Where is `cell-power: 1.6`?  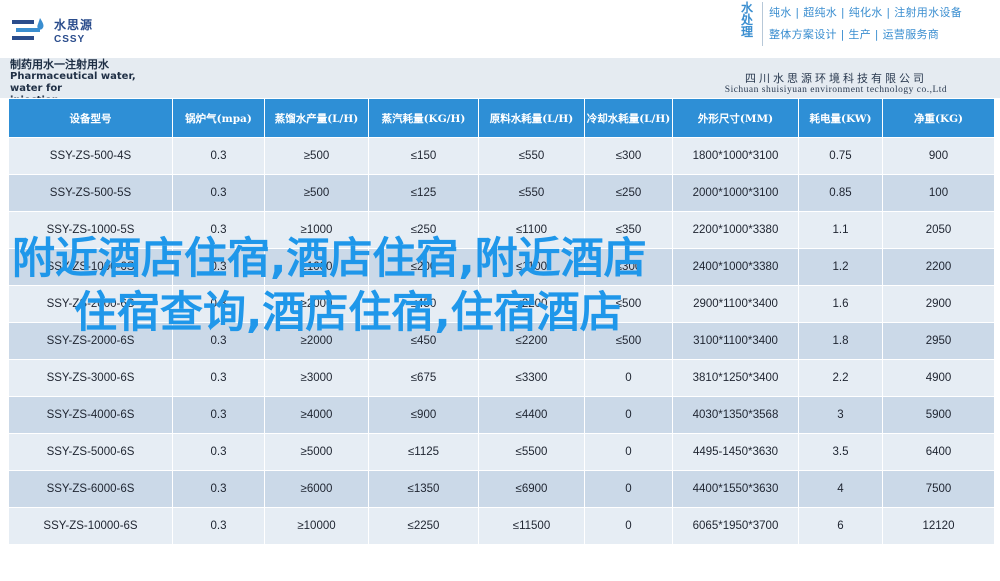
cell-power: 1.6 is located at coordinates (840, 304).